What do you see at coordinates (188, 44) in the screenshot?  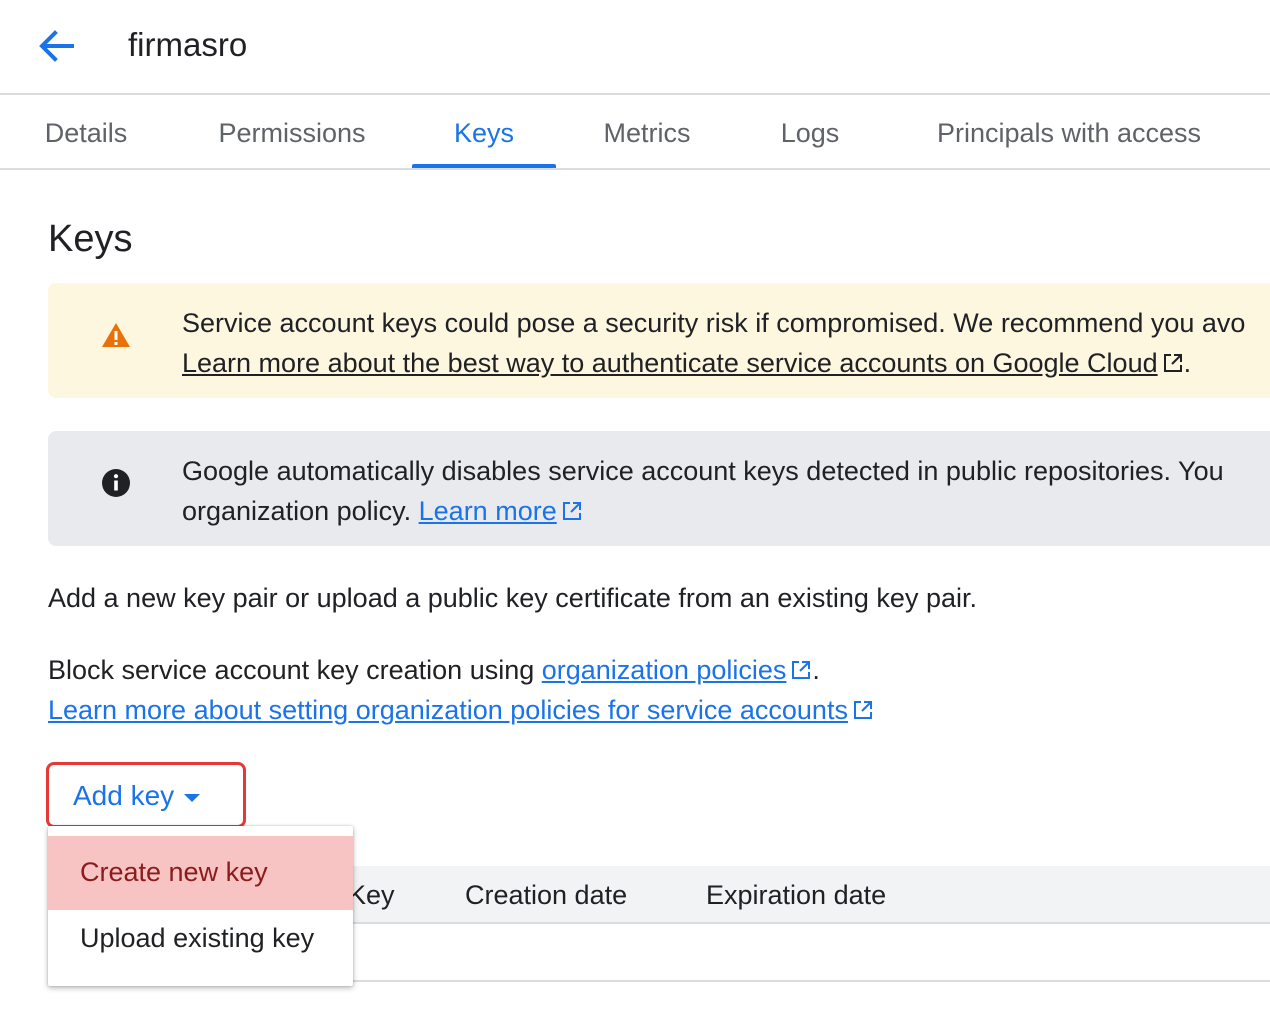 I see `service-account-title: firmasro` at bounding box center [188, 44].